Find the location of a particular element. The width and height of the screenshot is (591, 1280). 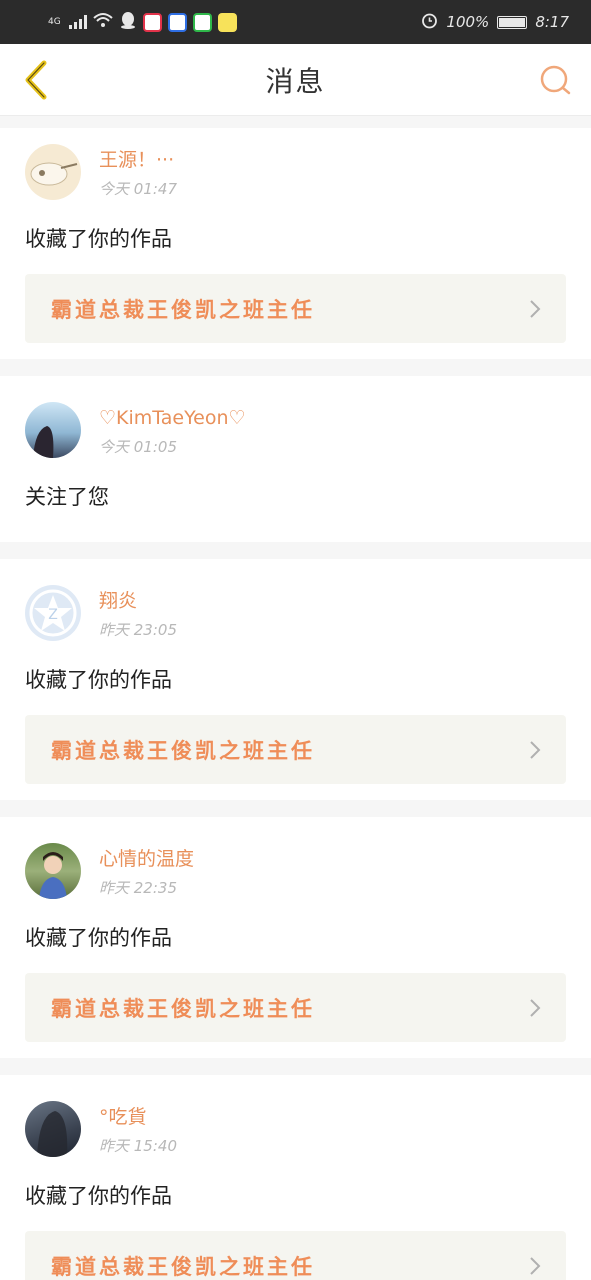

message-header: 王源！··· 今天 01:47 is located at coordinates (295, 172).